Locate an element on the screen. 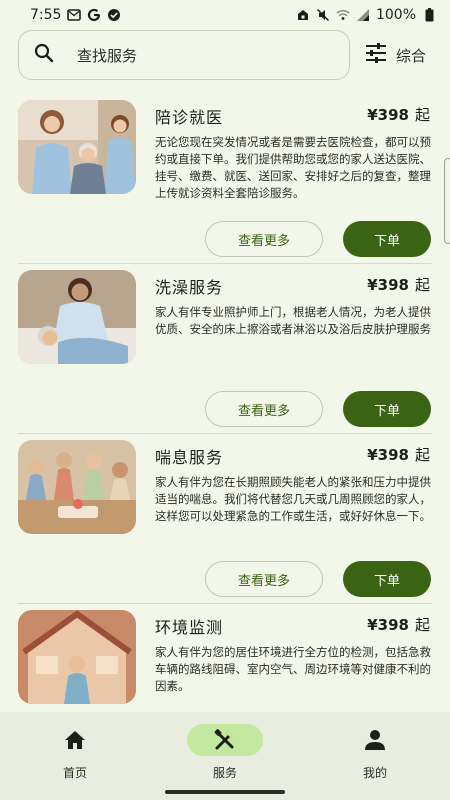 The image size is (450, 800). status-left: 7:55 is located at coordinates (75, 15).